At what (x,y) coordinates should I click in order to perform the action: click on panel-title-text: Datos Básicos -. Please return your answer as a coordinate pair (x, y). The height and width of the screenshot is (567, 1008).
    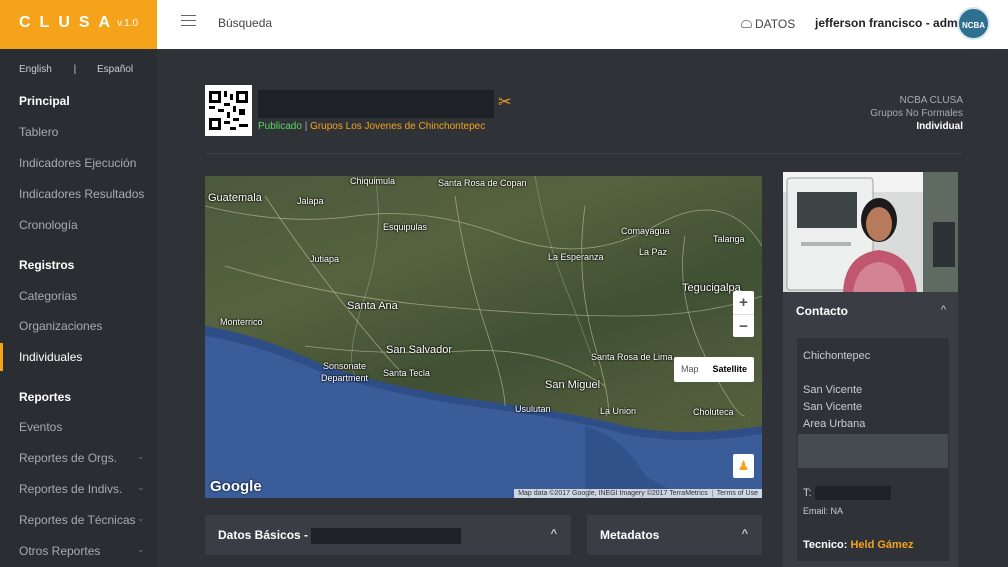
    Looking at the image, I should click on (263, 535).